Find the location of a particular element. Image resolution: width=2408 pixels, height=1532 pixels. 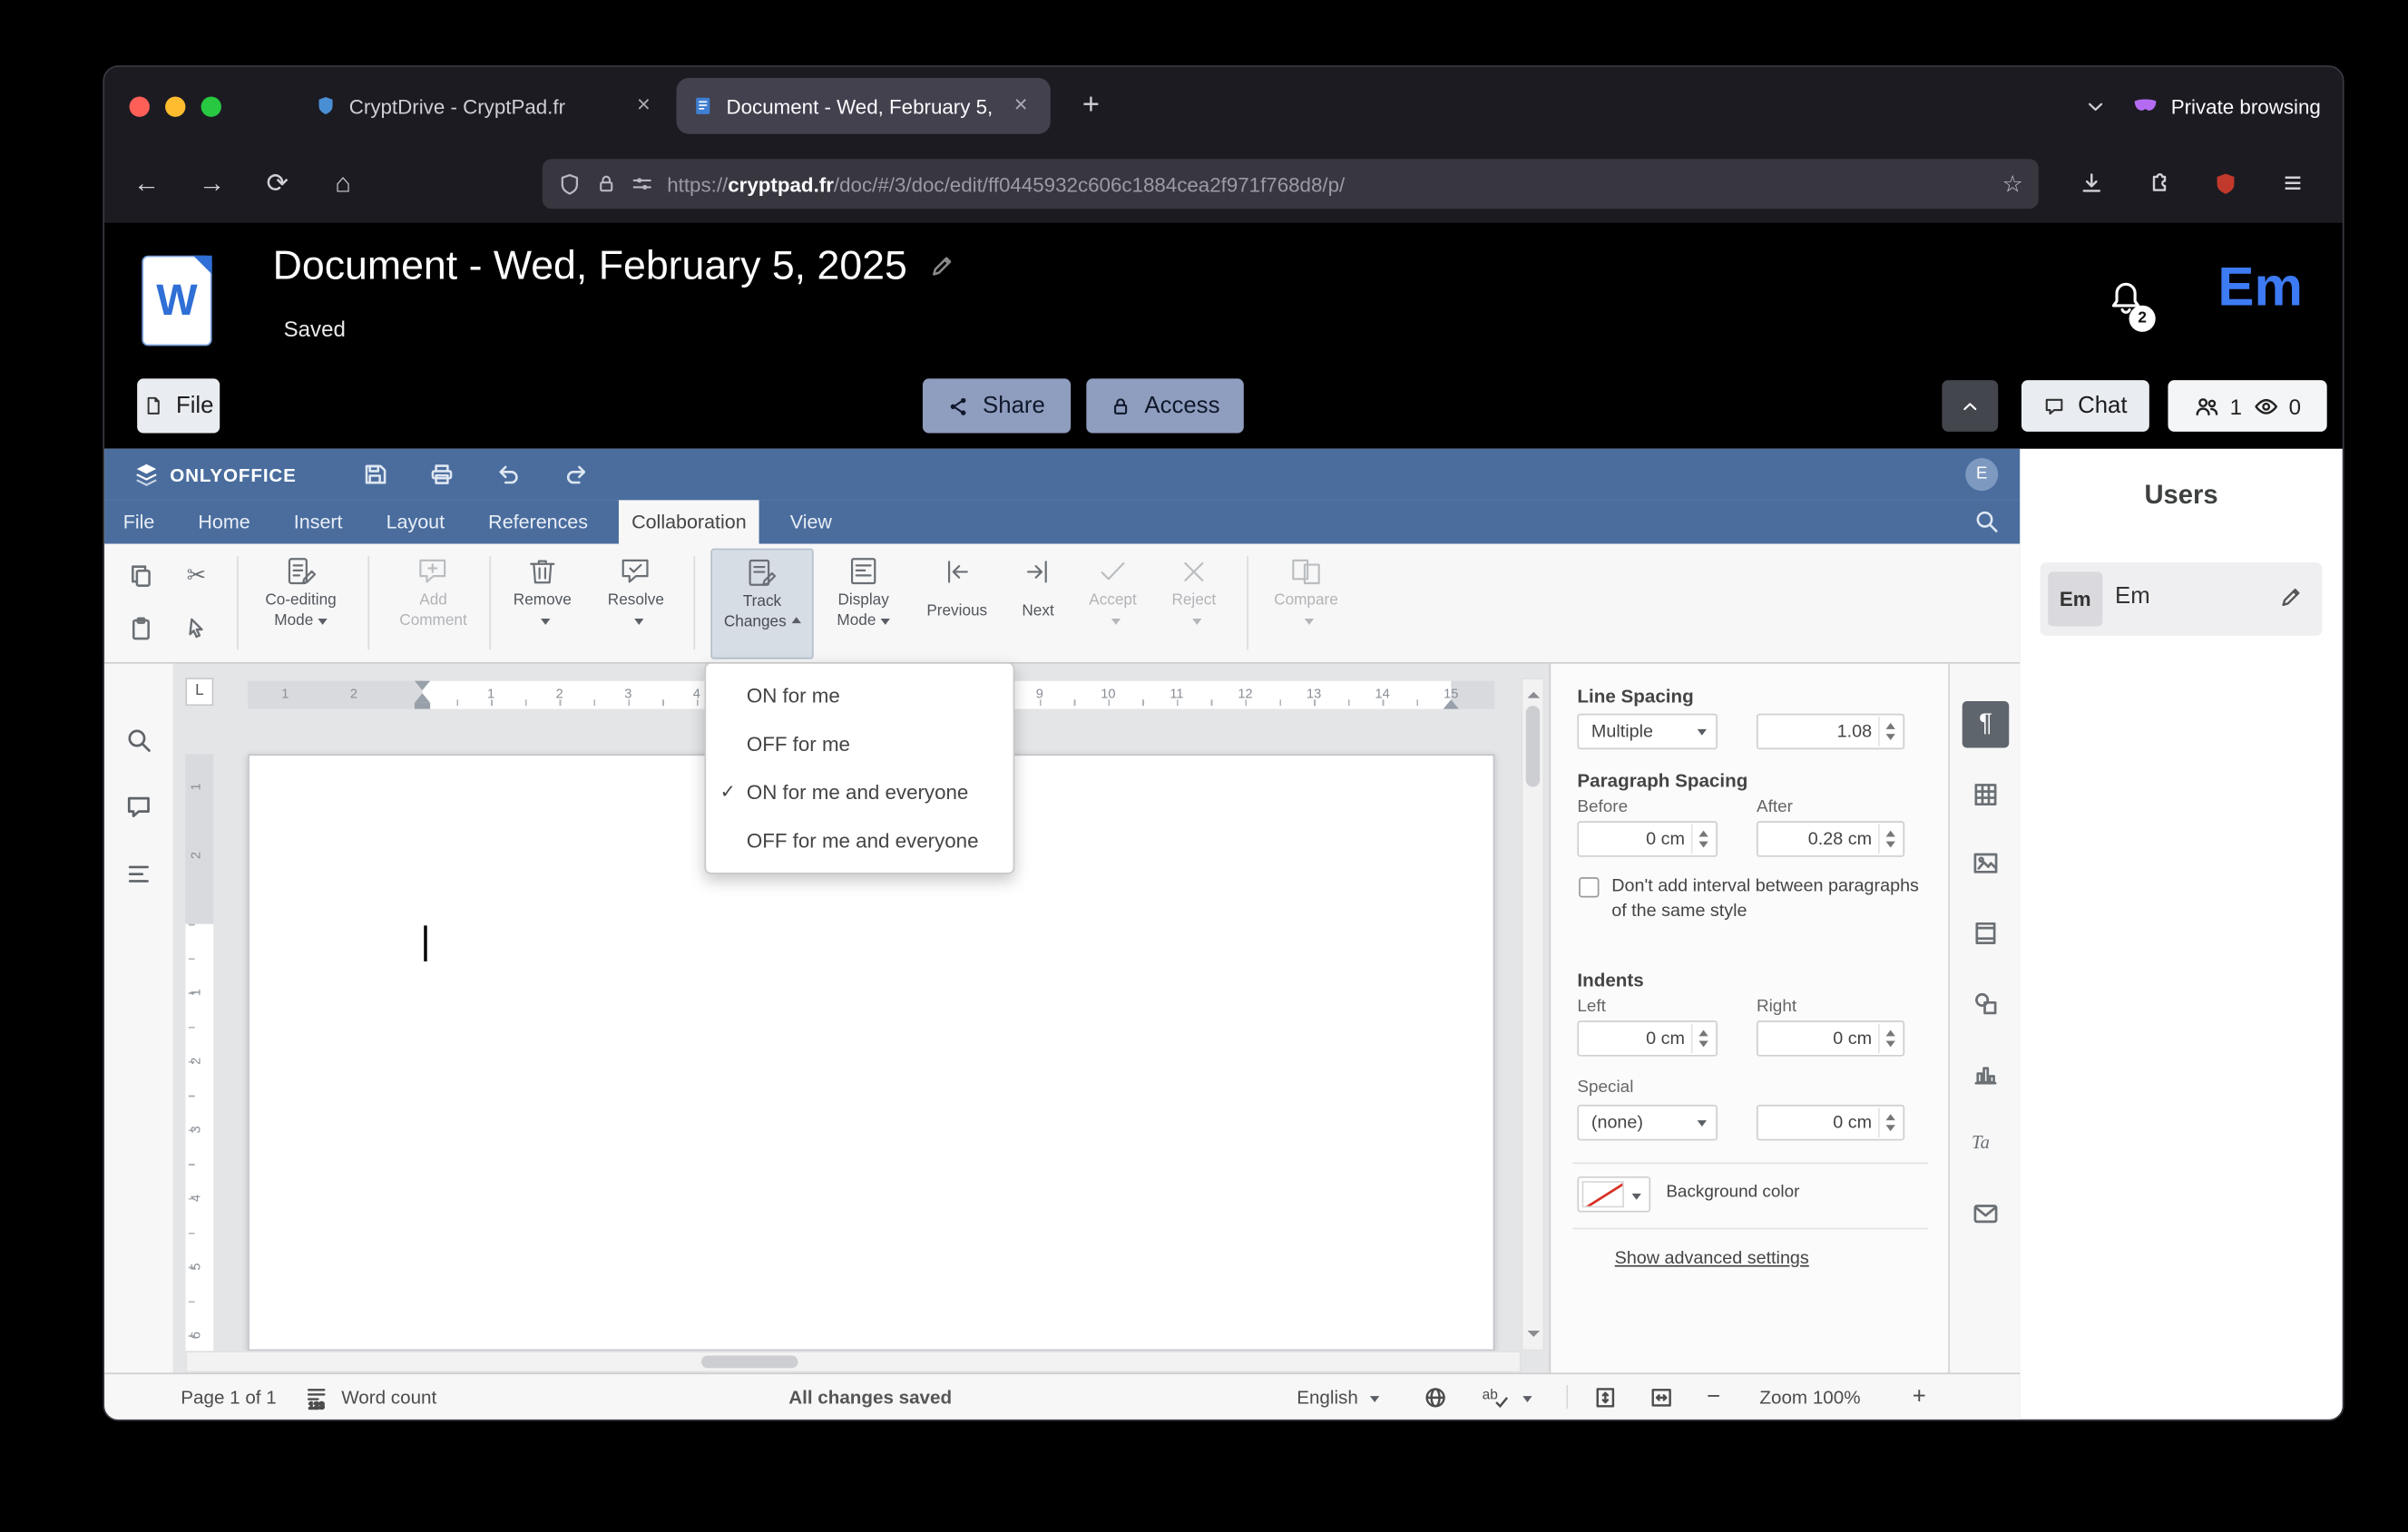

spacing-after-input: 0.28 cm is located at coordinates (1831, 839).